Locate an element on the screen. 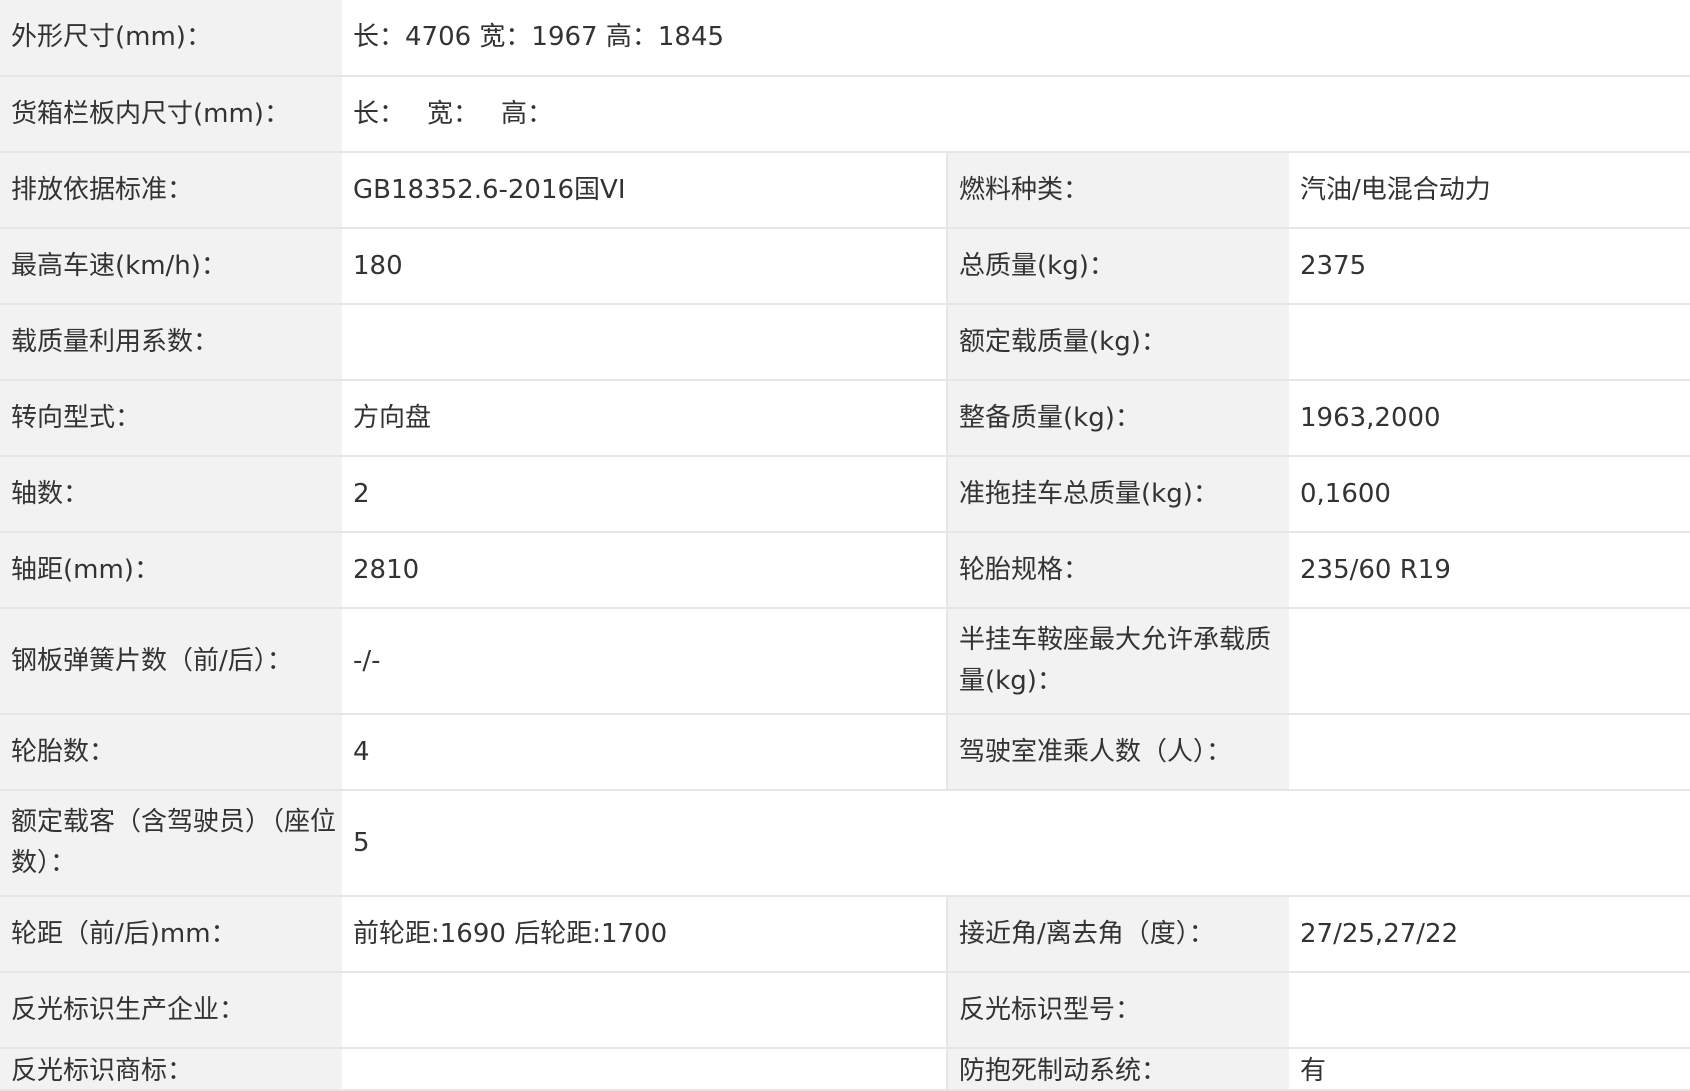  spec-row: 钢板弹簧片数（前/后）： -/- 半挂车鞍座最大允许承载质量(kg)： is located at coordinates (845, 661).